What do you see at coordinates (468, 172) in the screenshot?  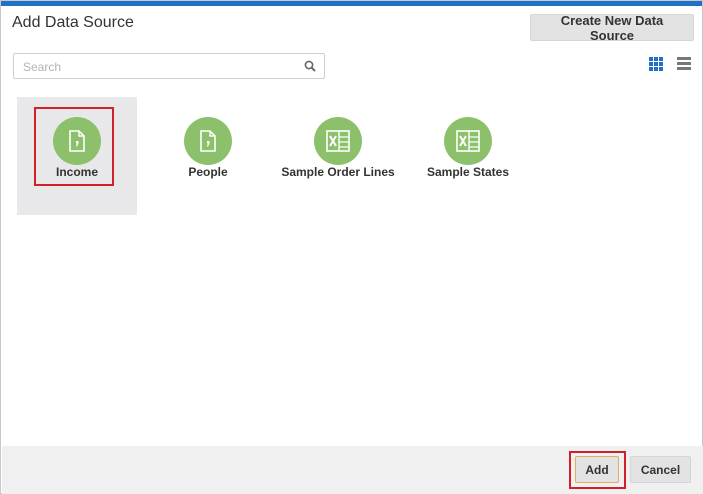 I see `tile-label: Sample States` at bounding box center [468, 172].